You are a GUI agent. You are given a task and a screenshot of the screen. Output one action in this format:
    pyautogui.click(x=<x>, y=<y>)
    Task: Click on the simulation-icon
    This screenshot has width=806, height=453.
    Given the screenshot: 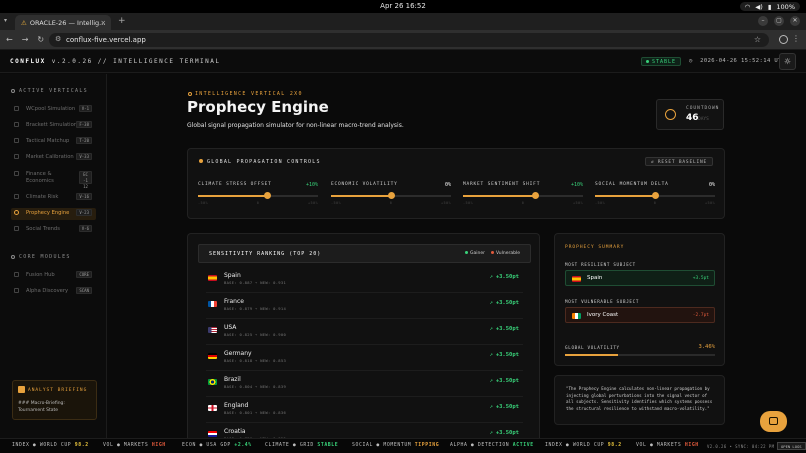 What is the action you would take?
    pyautogui.click(x=16, y=108)
    